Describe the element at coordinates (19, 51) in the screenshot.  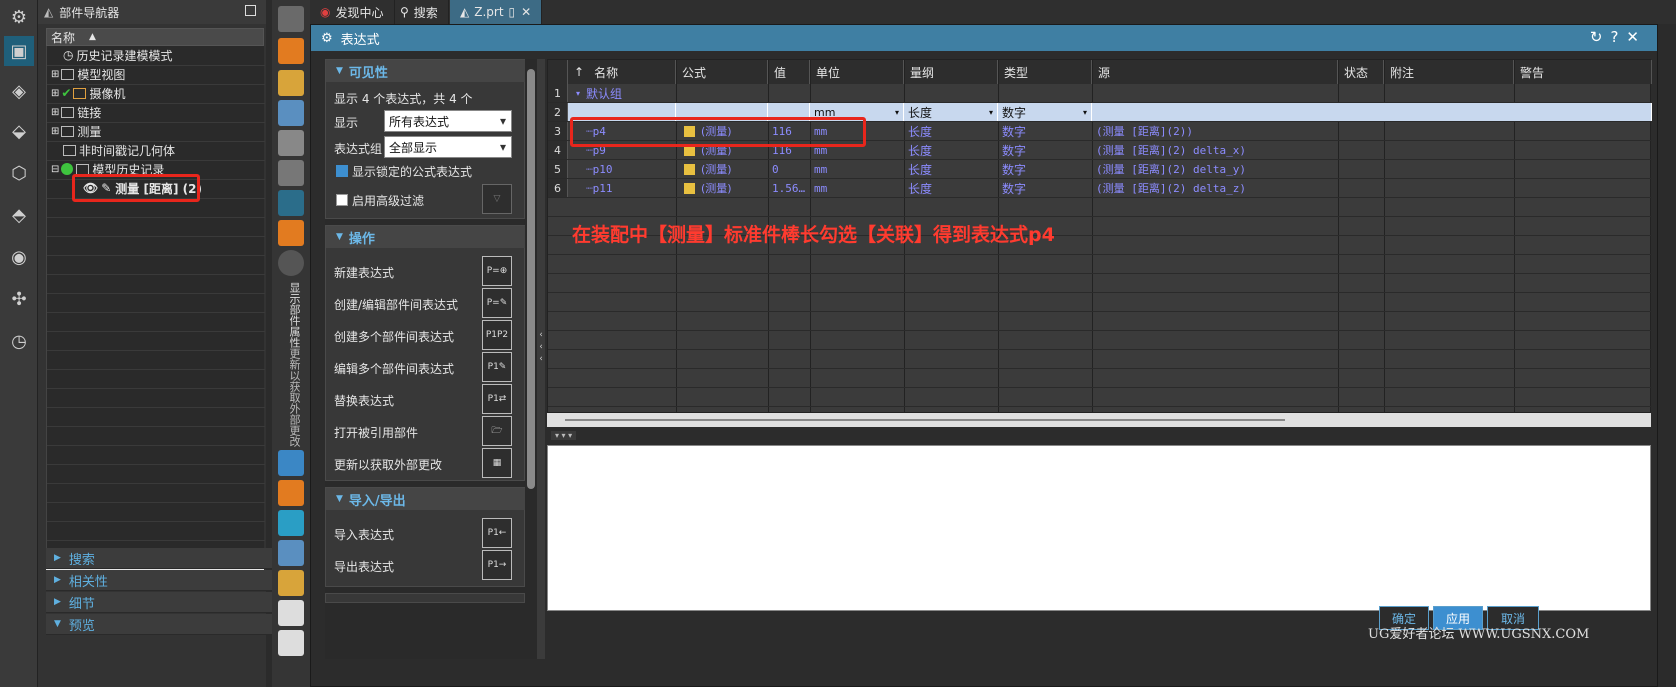
I see `part-navigator-icon: ▣` at that location.